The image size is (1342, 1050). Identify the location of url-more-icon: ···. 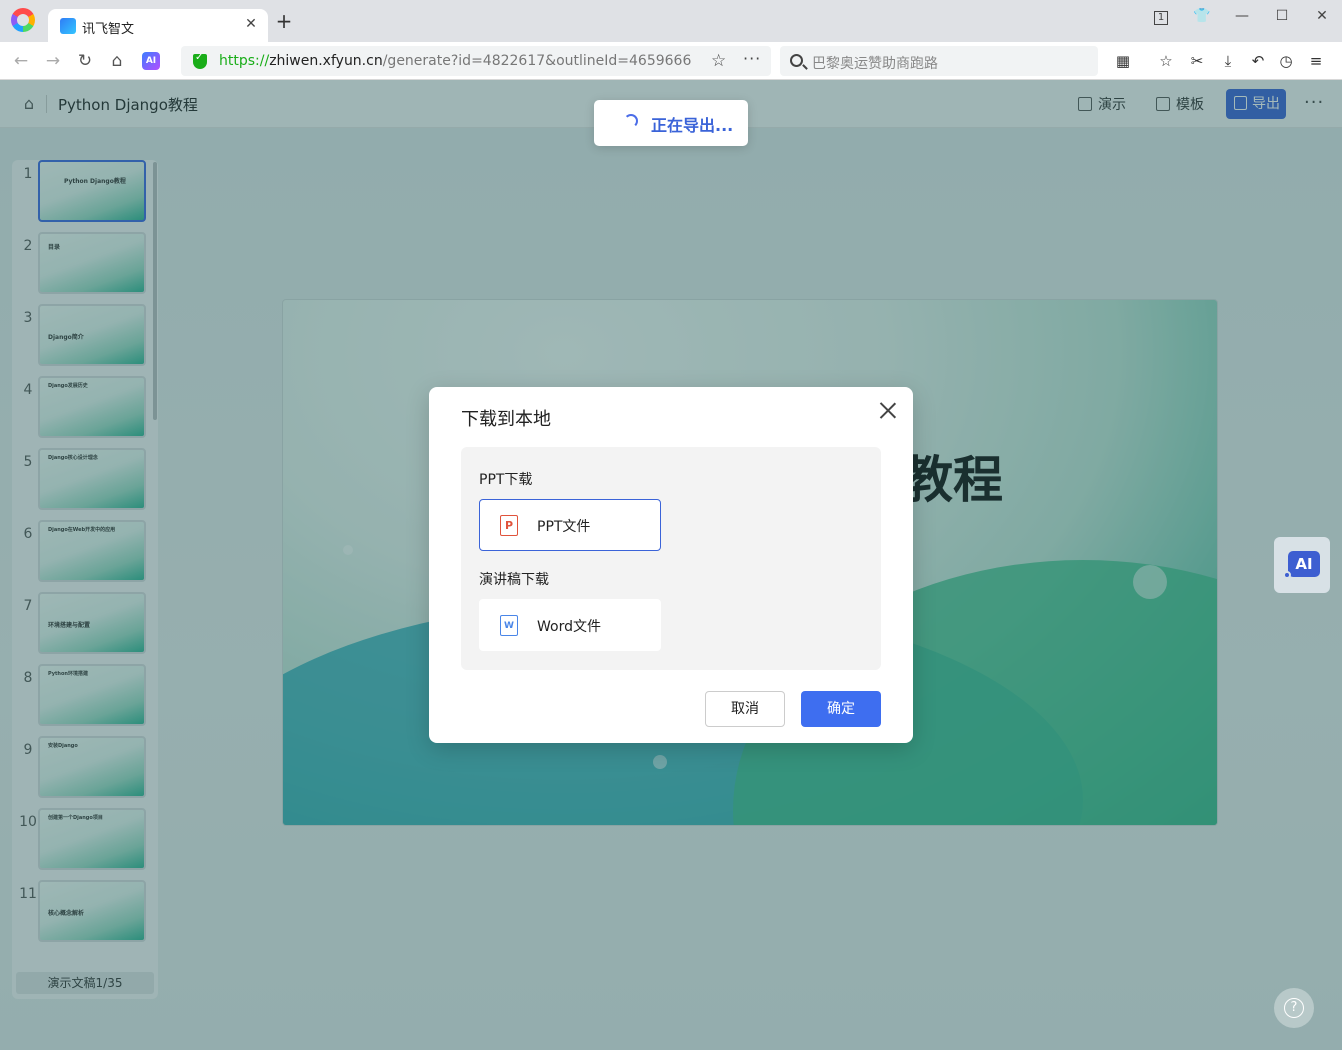
(752, 58).